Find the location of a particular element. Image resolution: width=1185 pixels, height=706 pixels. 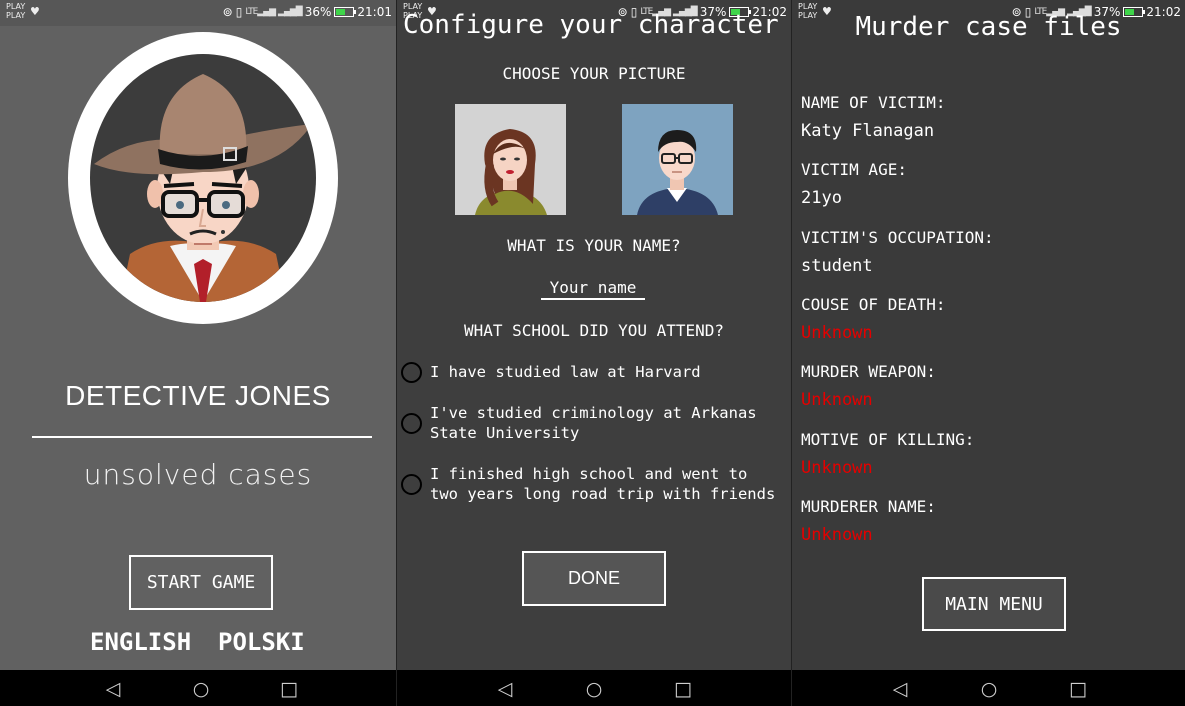

name-label: WHAT IS YOUR NAME? is located at coordinates (594, 245).